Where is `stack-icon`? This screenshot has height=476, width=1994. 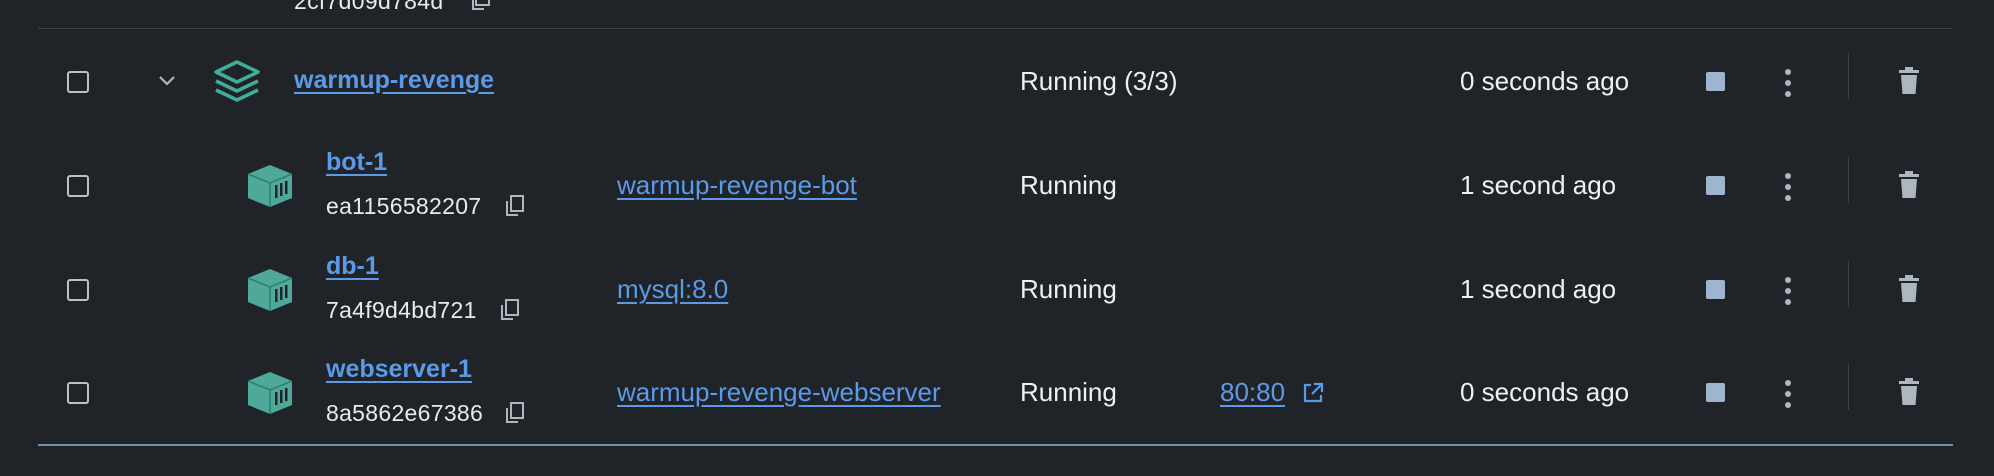 stack-icon is located at coordinates (237, 81).